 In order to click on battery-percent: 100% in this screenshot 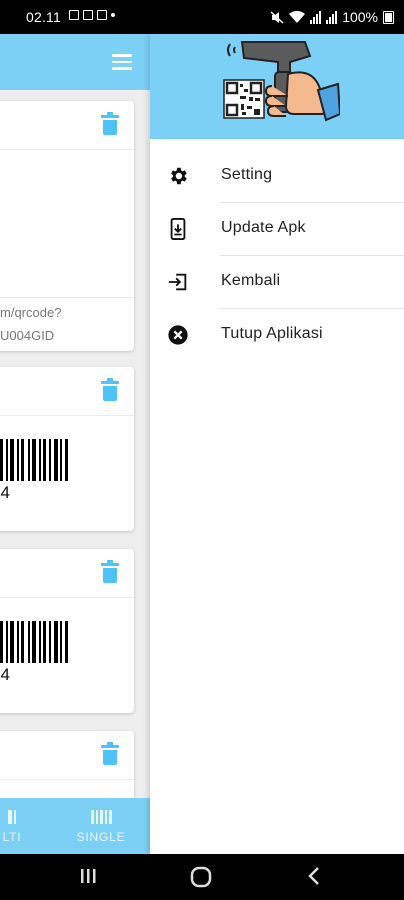, I will do `click(360, 17)`.